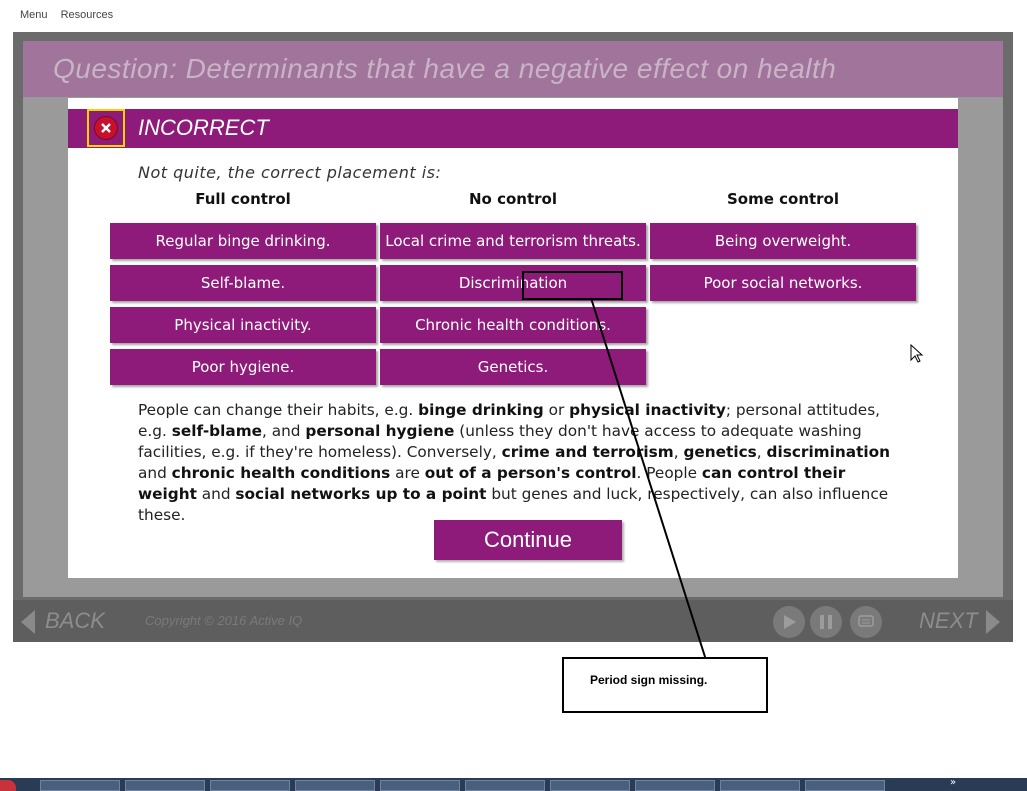  I want to click on answer-tile: Physical inactivity., so click(243, 325).